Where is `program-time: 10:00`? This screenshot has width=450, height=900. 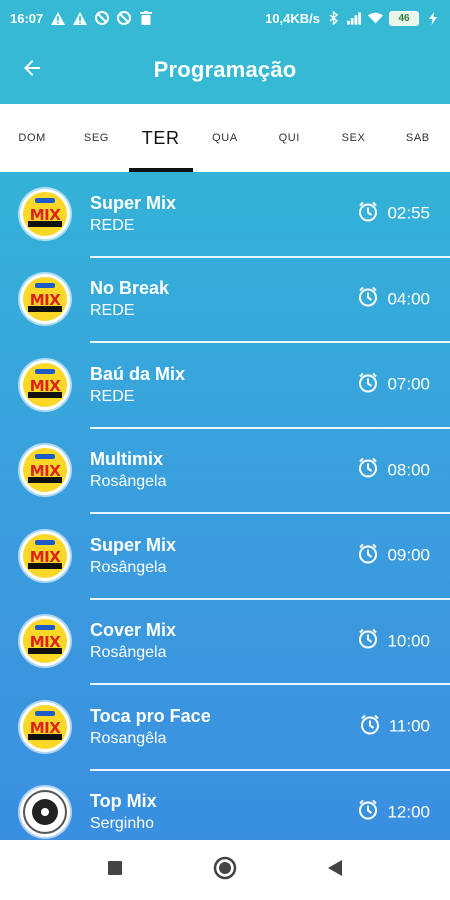
program-time: 10:00 is located at coordinates (408, 641).